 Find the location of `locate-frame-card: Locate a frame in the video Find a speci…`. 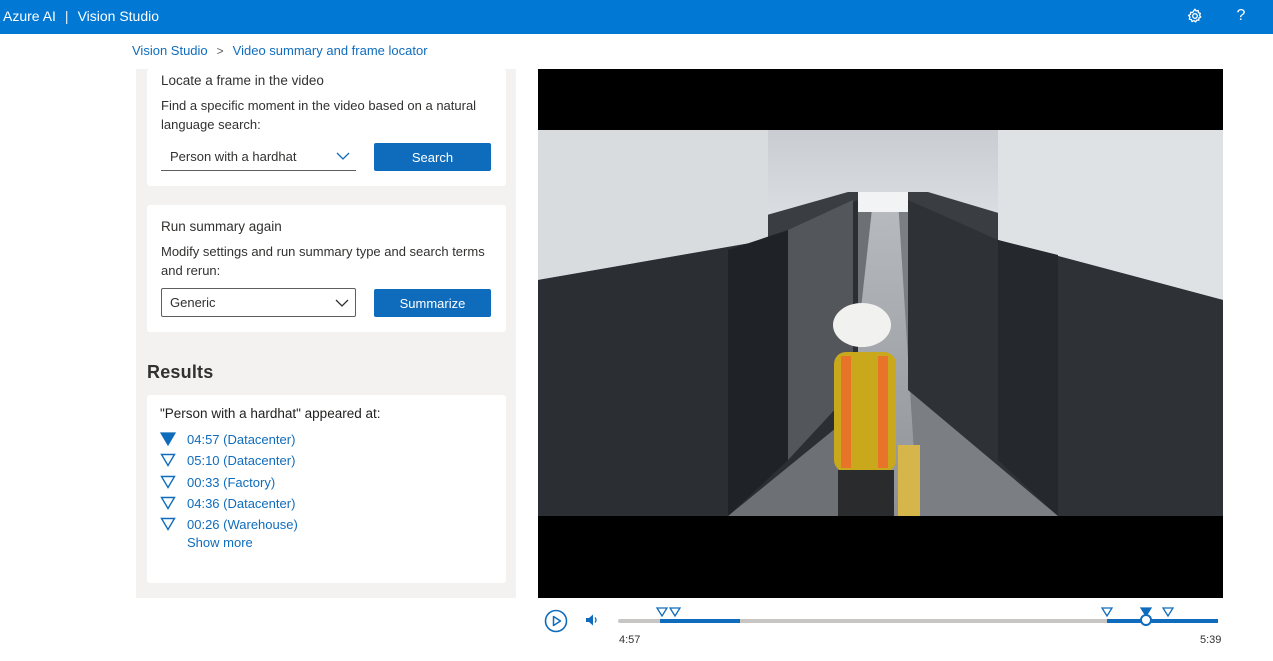

locate-frame-card: Locate a frame in the video Find a speci… is located at coordinates (326, 127).